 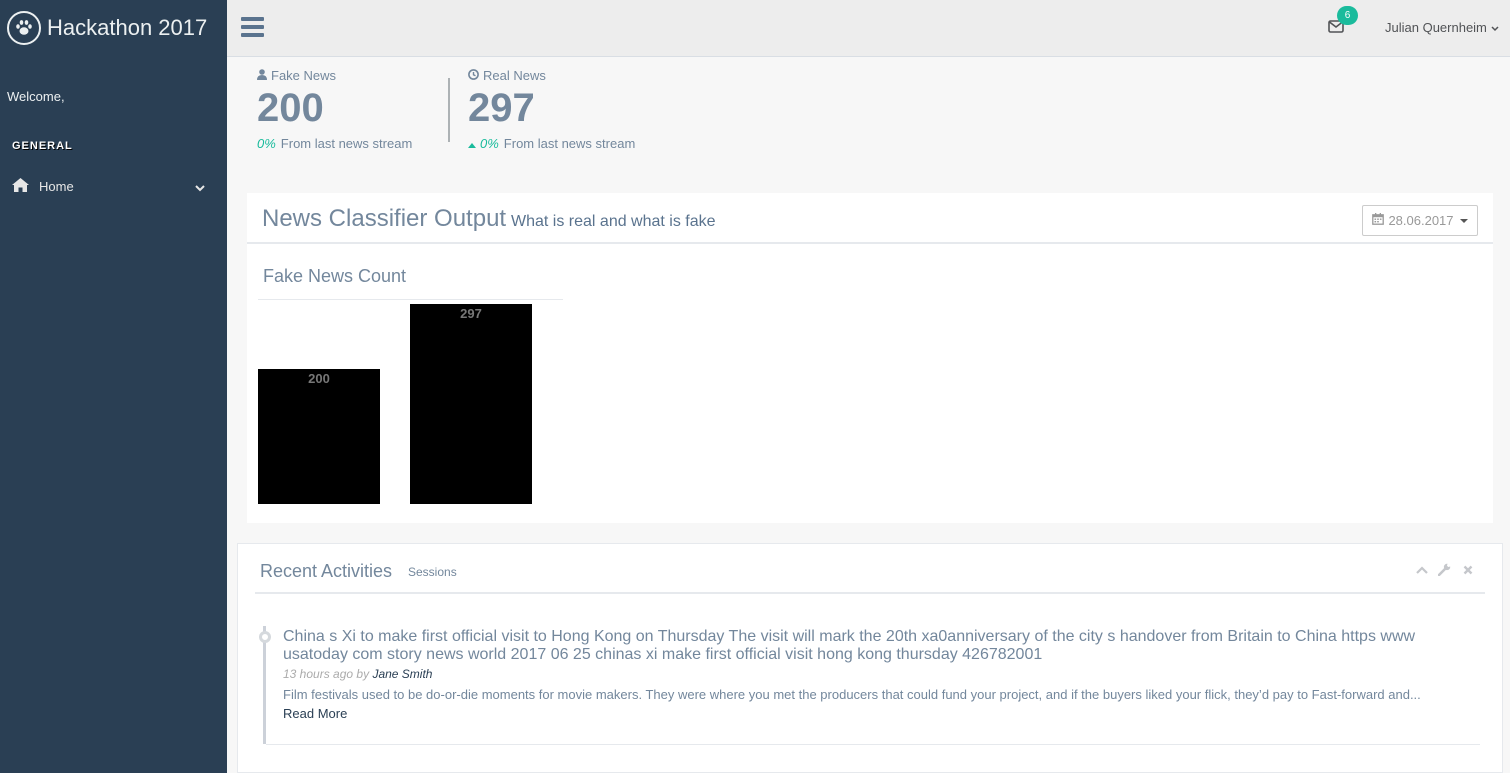 I want to click on caret-down-icon, so click(x=1463, y=220).